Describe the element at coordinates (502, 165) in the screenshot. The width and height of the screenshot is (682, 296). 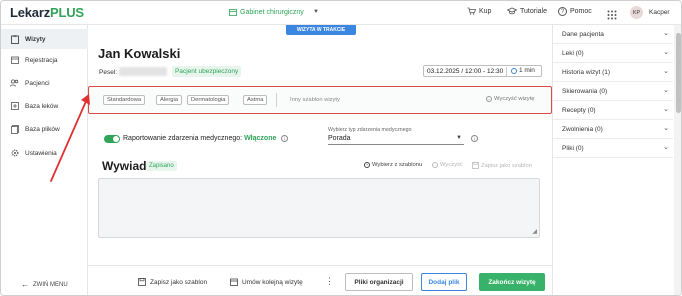
I see `save-as-template-button: Zapisz jako szablon` at that location.